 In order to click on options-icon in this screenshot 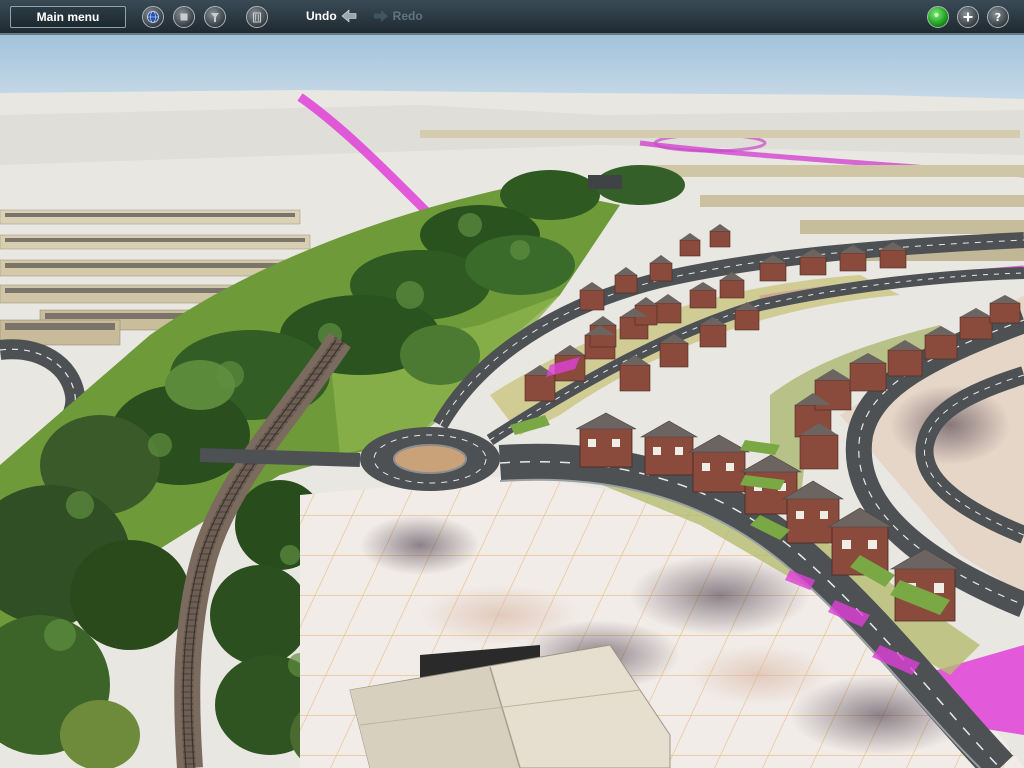, I will do `click(215, 17)`.